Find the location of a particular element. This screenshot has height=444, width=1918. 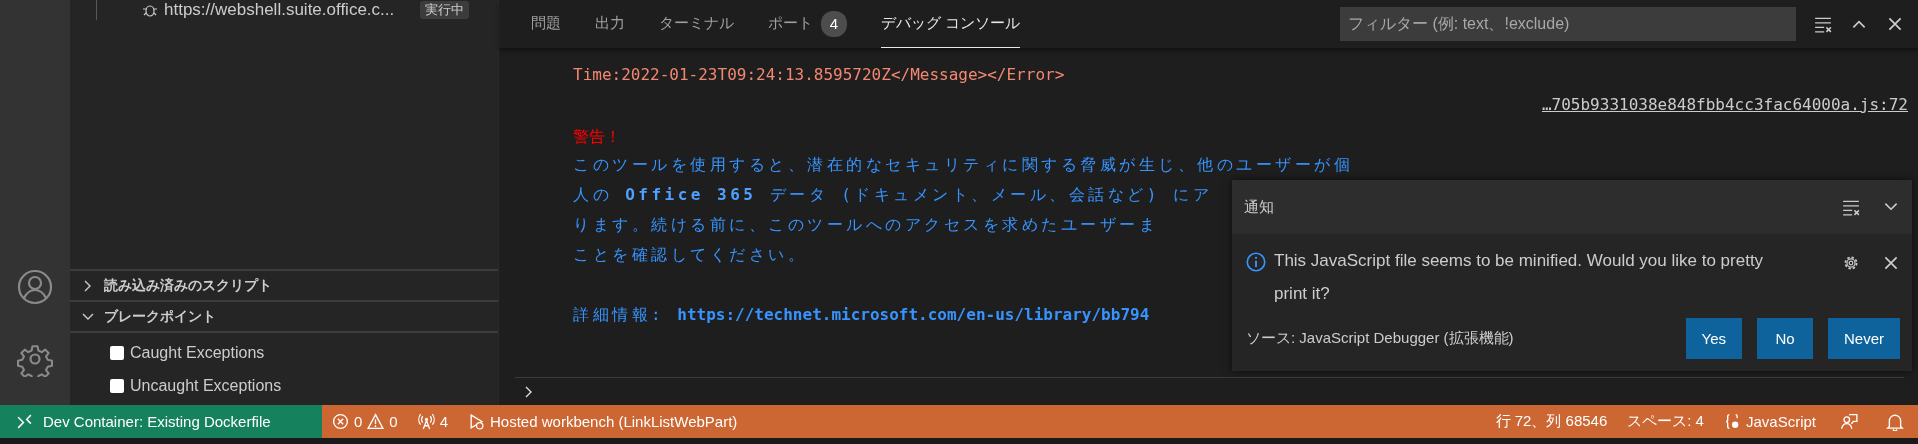

problems-status: 0 0 is located at coordinates (365, 421).